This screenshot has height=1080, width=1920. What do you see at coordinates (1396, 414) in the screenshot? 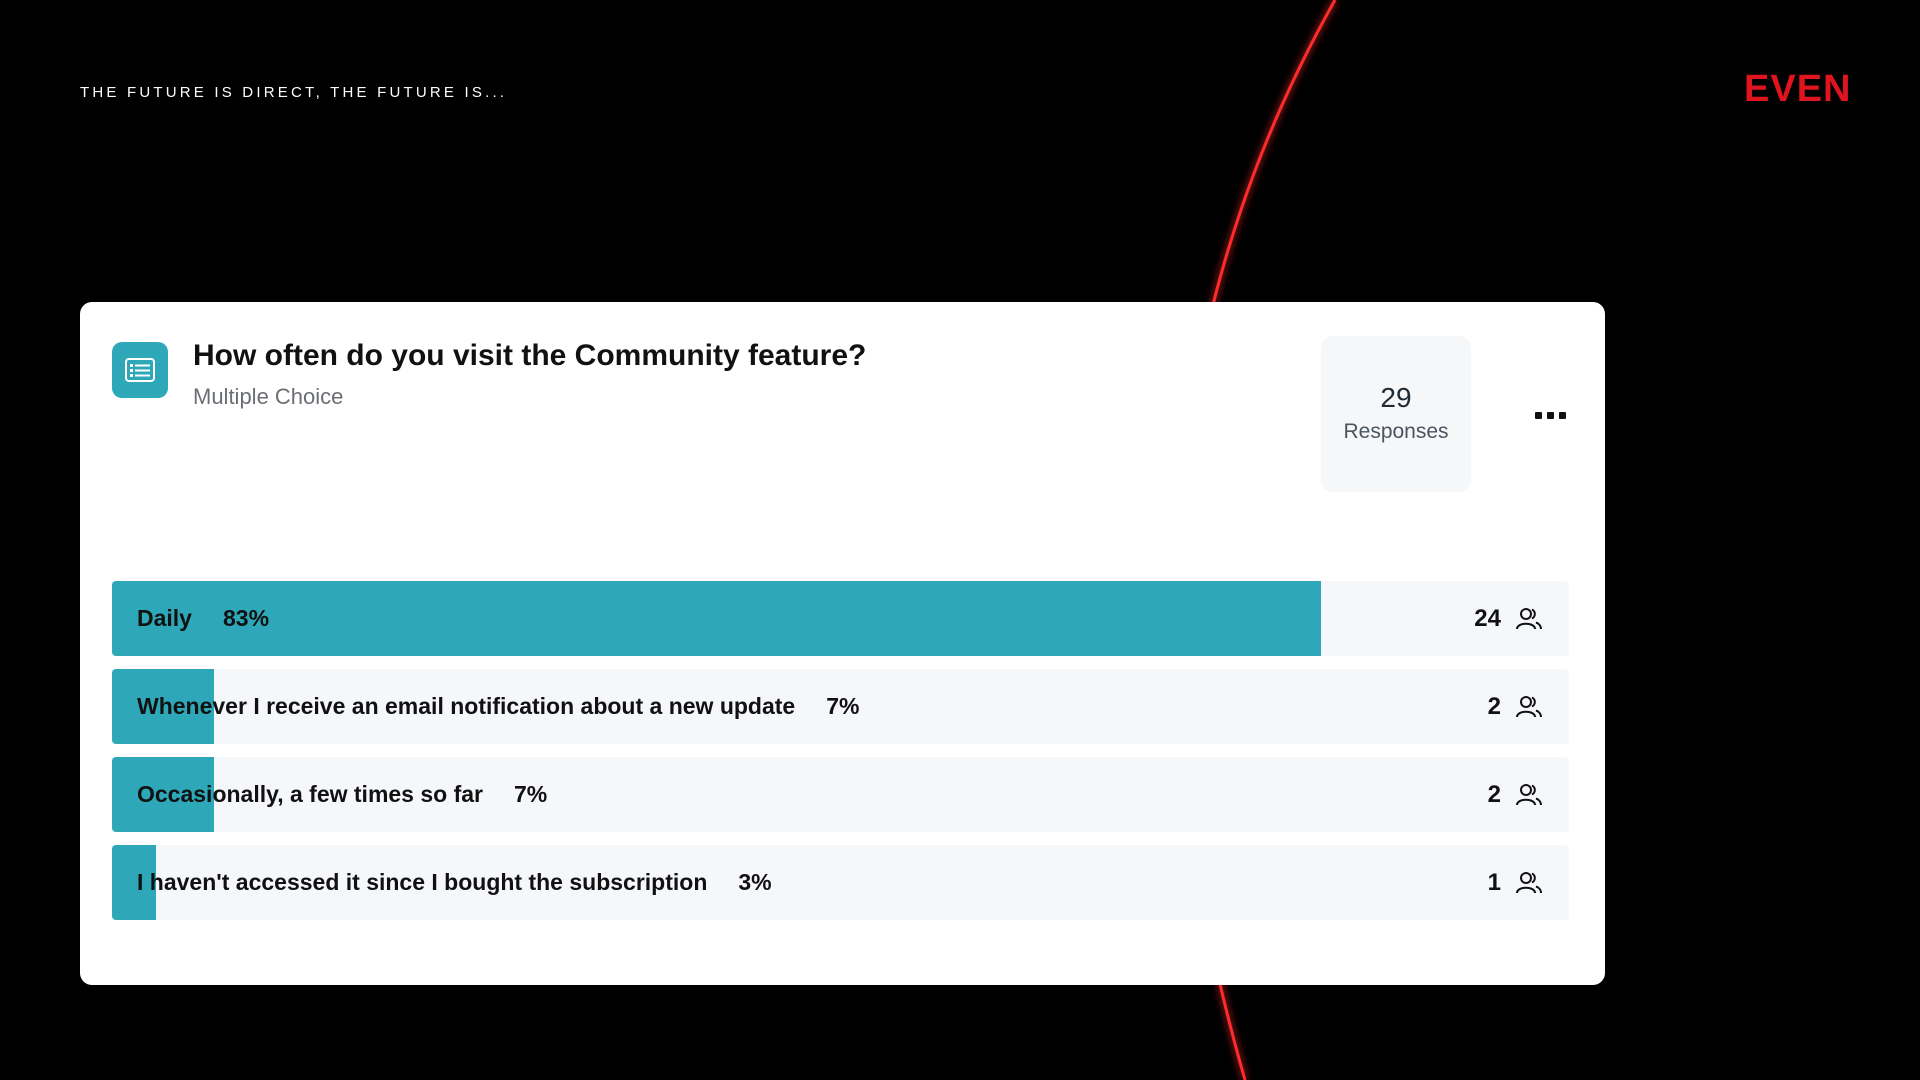
I see `responses-summary: 29 Responses` at bounding box center [1396, 414].